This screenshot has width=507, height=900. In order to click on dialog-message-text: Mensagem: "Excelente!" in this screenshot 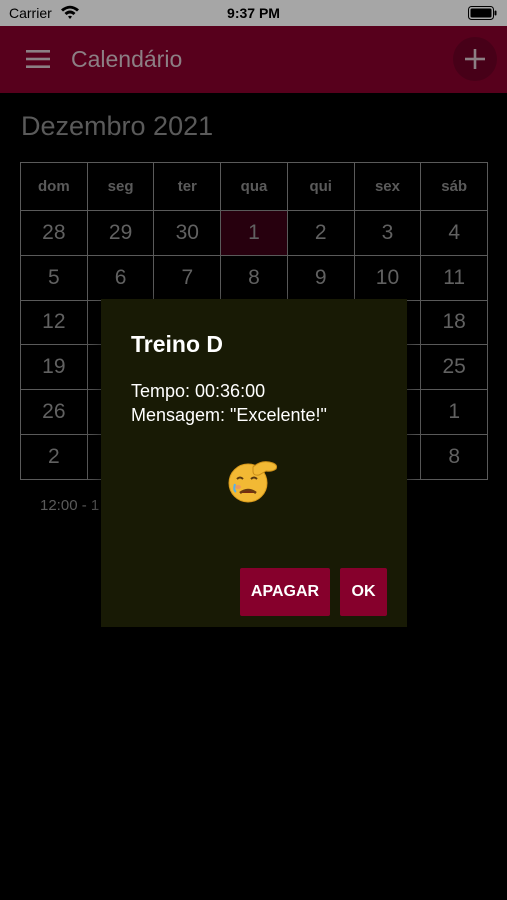, I will do `click(229, 415)`.